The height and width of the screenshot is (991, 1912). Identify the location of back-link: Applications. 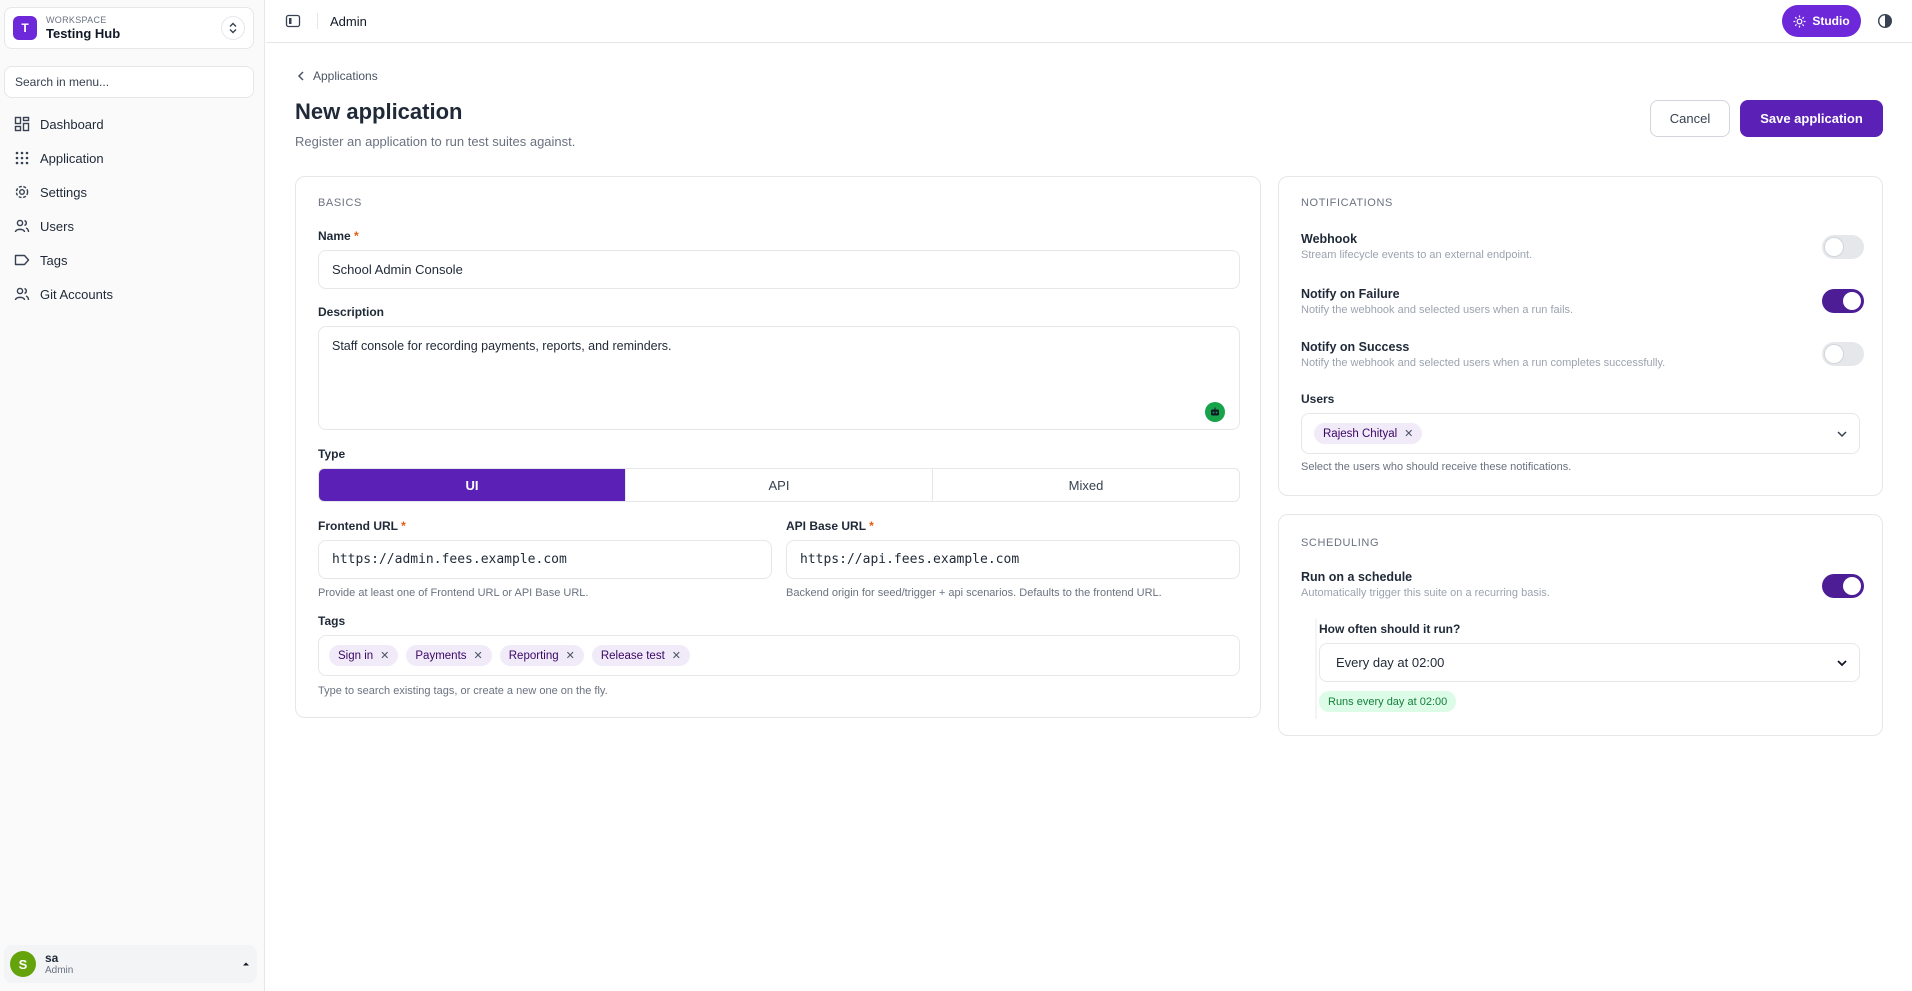
(337, 76).